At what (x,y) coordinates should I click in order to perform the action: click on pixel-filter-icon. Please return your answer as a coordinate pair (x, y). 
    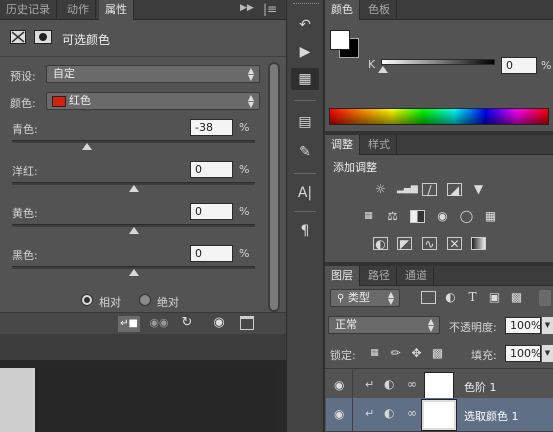
    Looking at the image, I should click on (428, 297).